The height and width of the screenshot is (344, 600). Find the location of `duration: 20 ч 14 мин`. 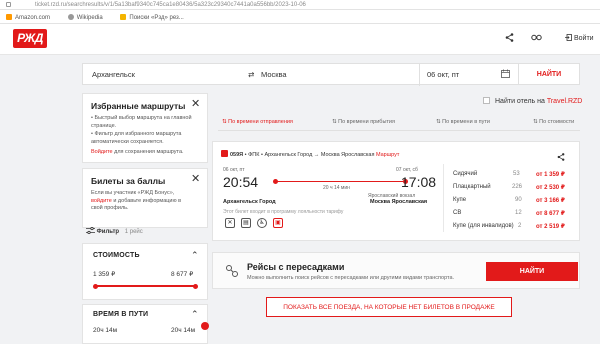

duration: 20 ч 14 мин is located at coordinates (336, 188).